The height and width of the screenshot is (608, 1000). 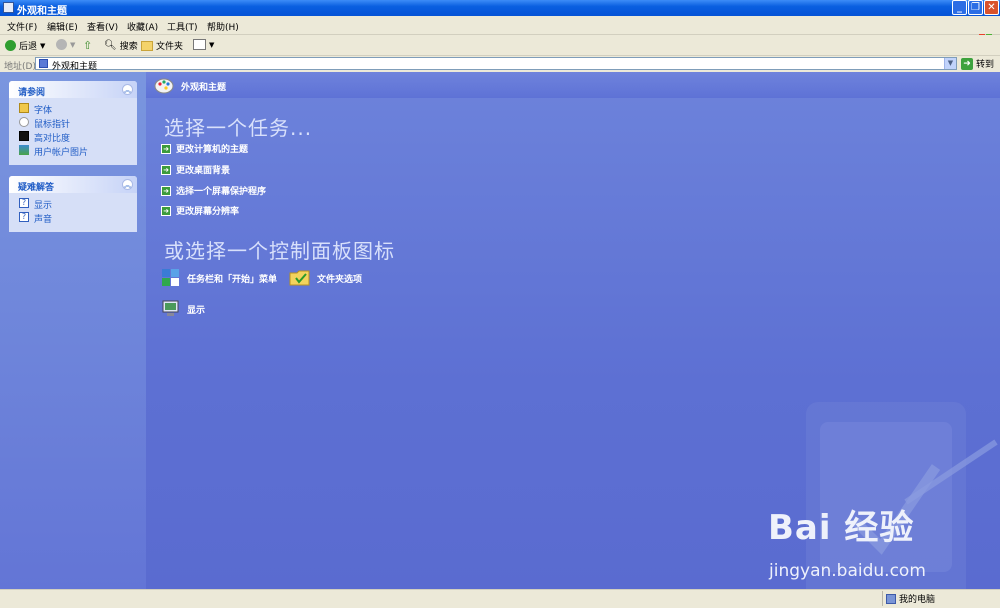 What do you see at coordinates (232, 279) in the screenshot?
I see `taskbar-start-menu-label: 任务栏和「开始」菜单` at bounding box center [232, 279].